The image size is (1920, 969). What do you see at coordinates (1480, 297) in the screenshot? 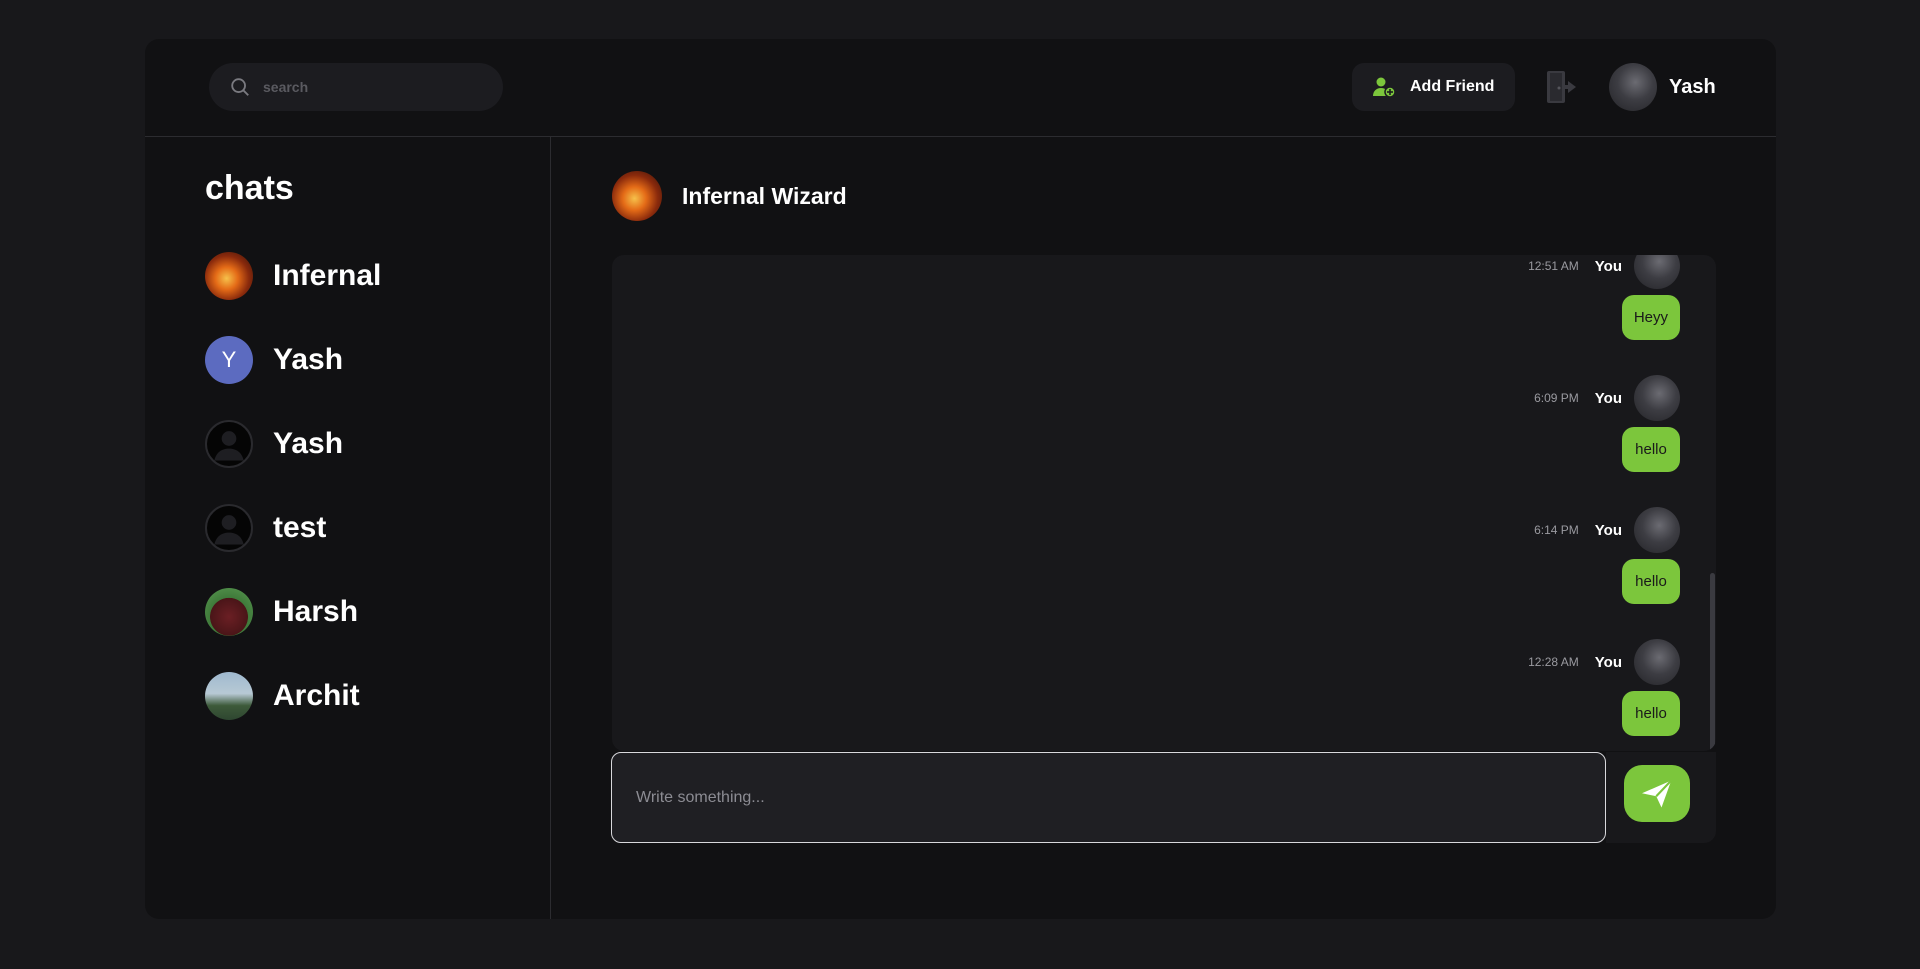
I see `message-item: 12:51 AM You Heyy` at bounding box center [1480, 297].